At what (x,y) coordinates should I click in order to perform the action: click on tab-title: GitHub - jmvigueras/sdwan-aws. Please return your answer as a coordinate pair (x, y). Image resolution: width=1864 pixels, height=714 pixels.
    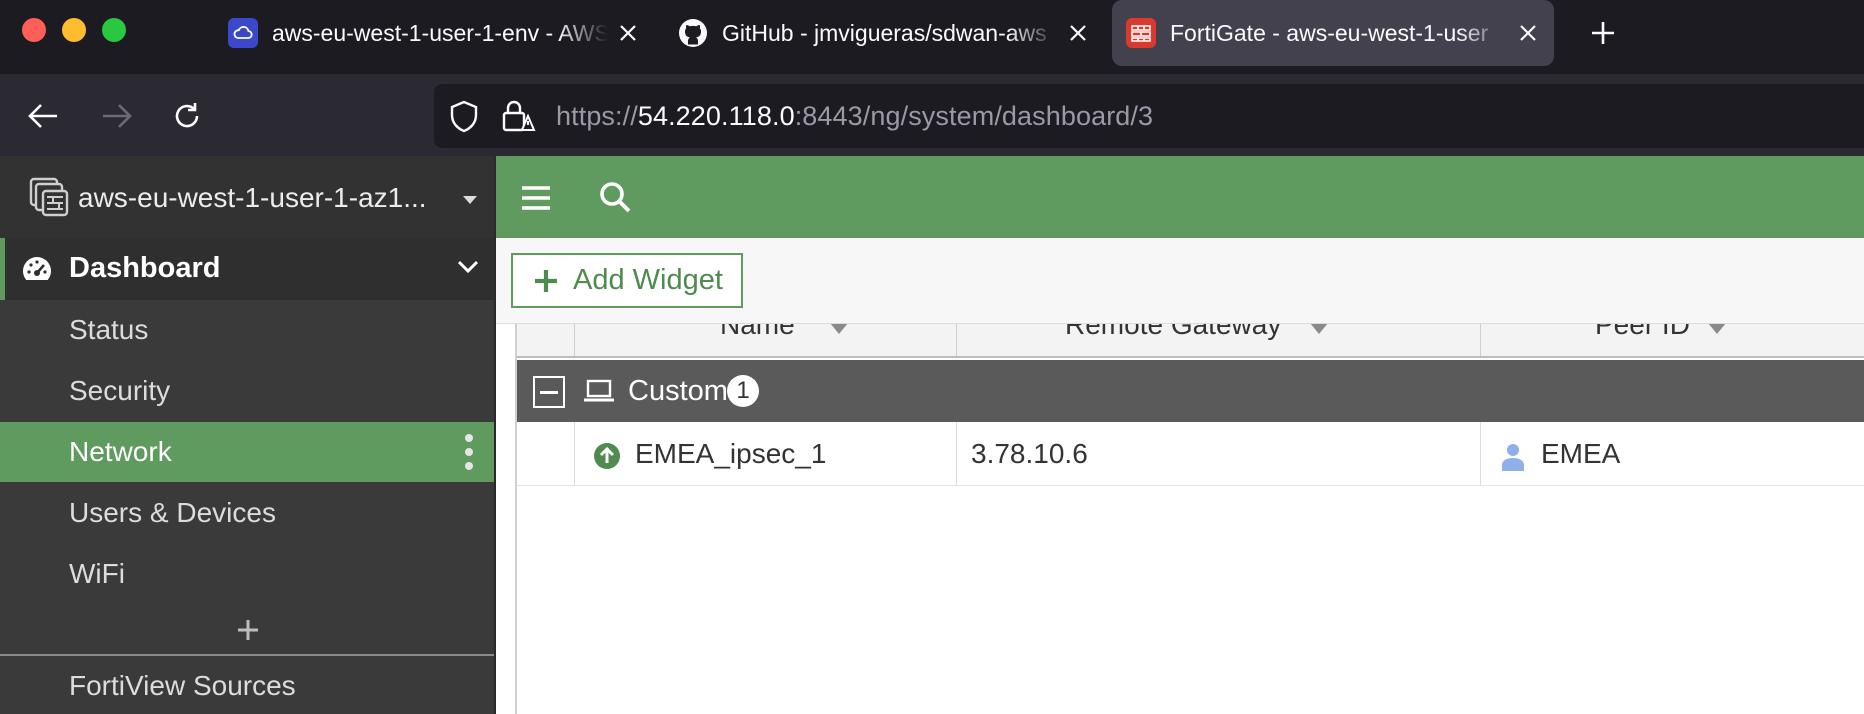
    Looking at the image, I should click on (884, 32).